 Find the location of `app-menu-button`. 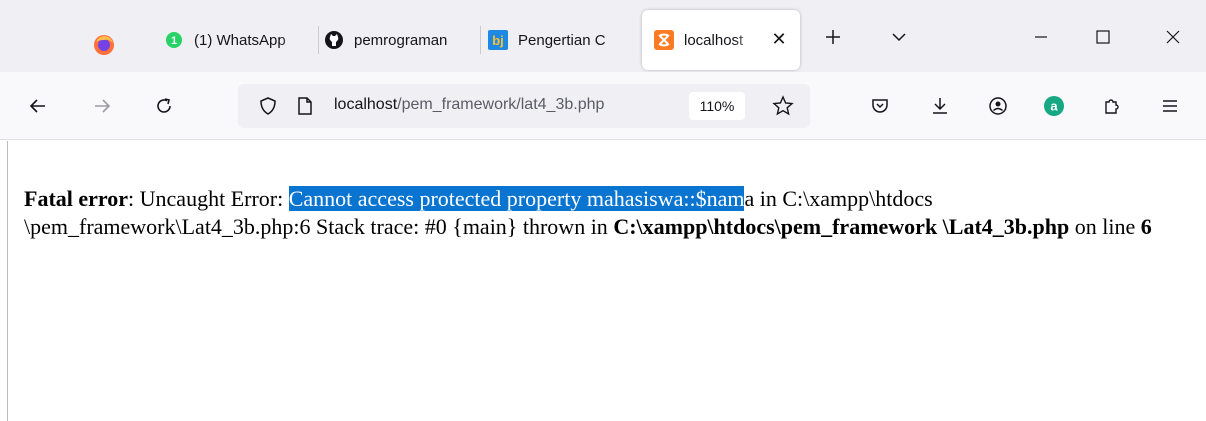

app-menu-button is located at coordinates (1170, 106).